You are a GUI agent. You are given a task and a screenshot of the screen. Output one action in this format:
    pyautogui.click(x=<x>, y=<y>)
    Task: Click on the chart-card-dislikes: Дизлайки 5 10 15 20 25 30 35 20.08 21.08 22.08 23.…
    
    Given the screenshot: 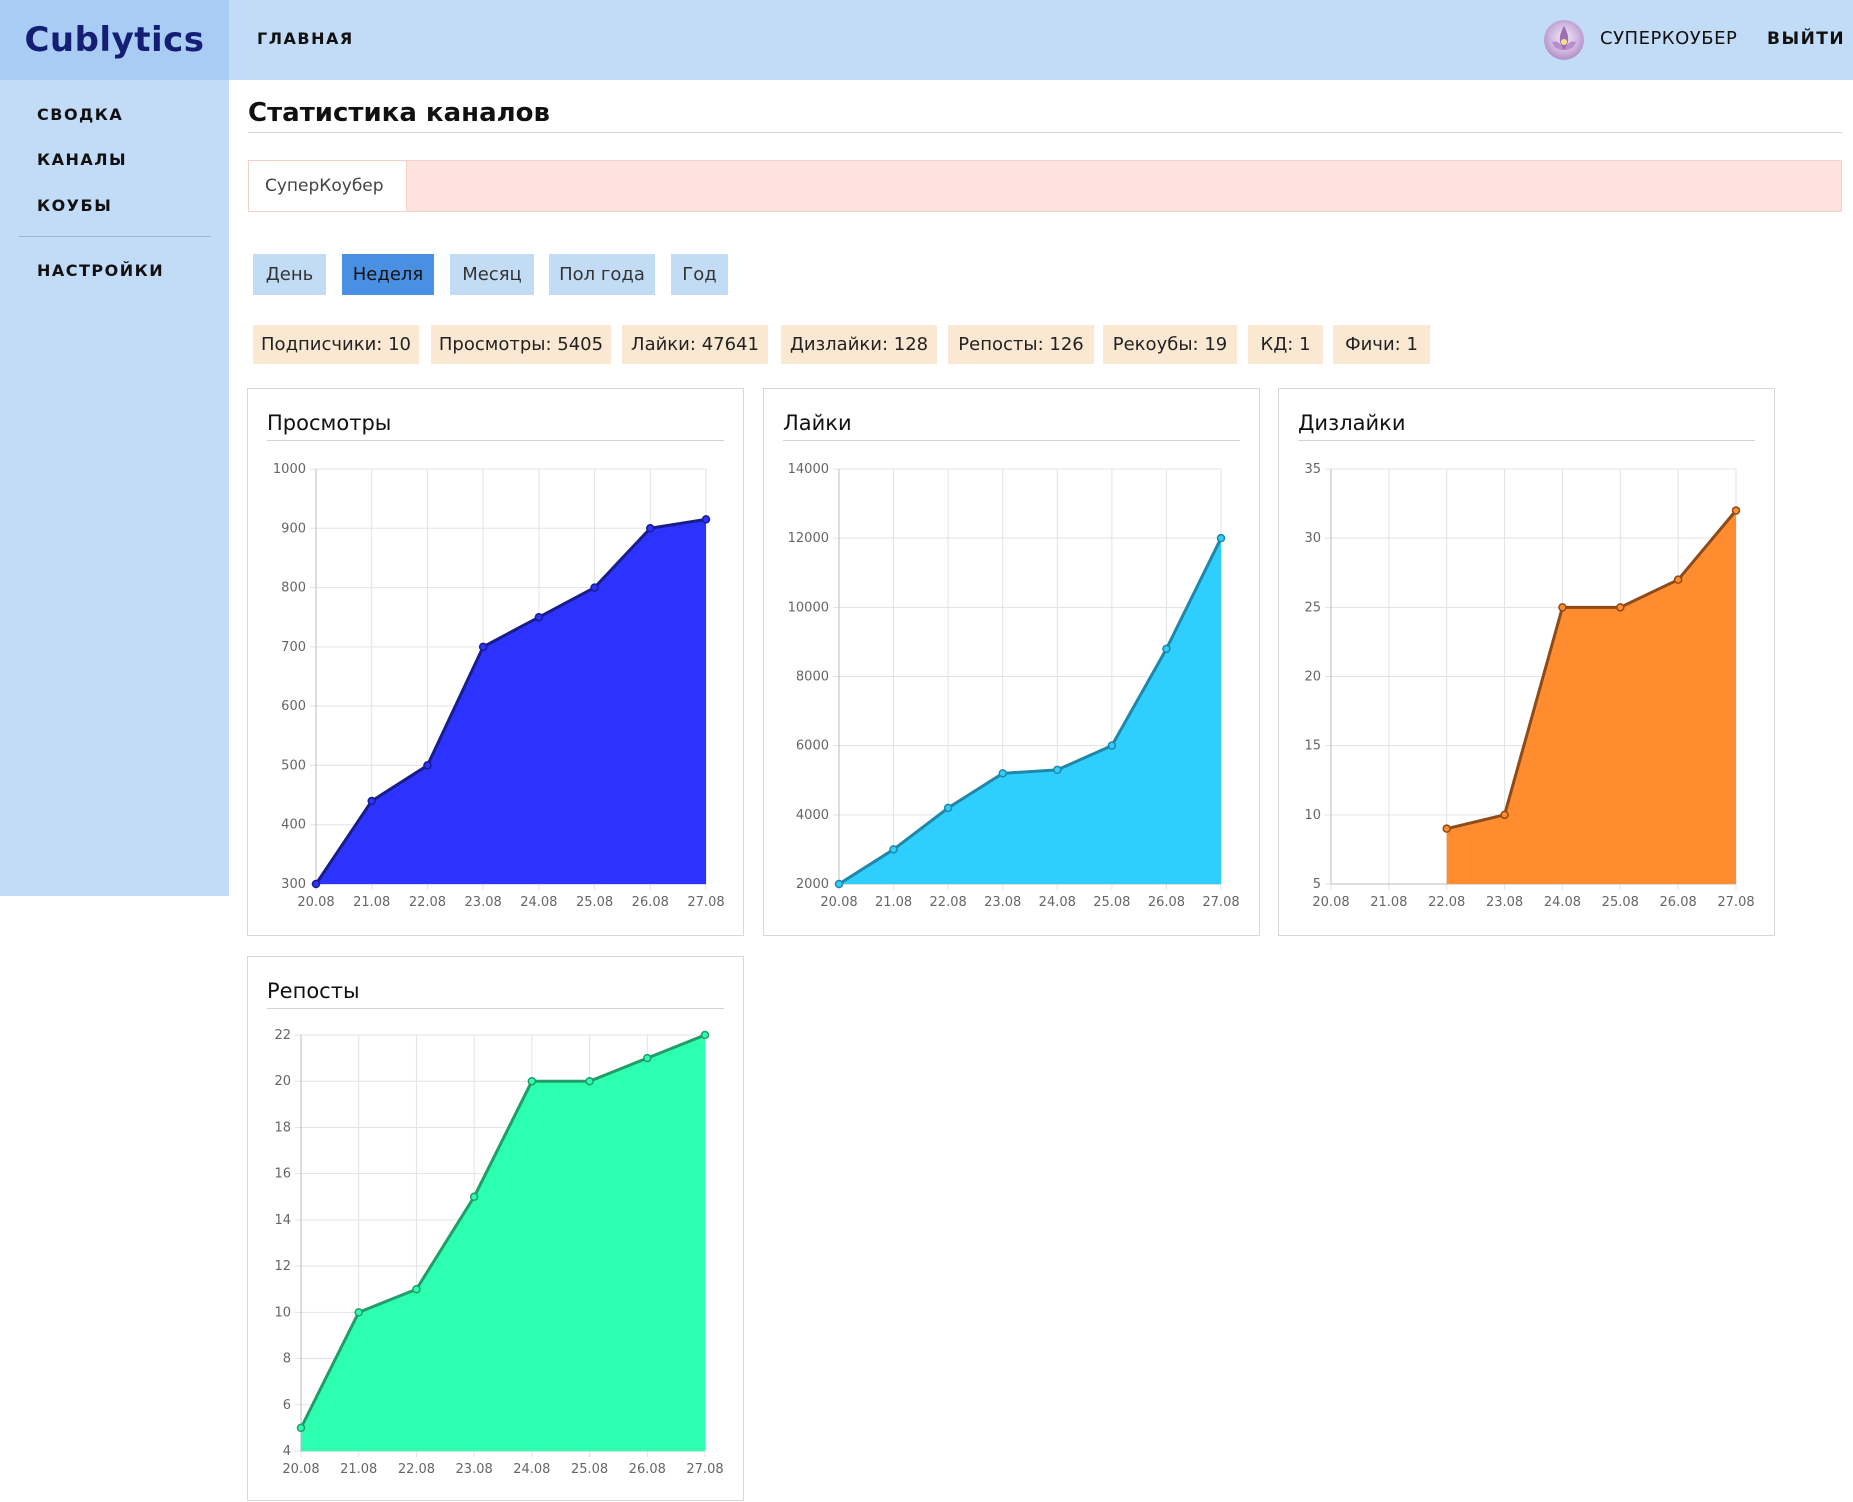 What is the action you would take?
    pyautogui.click(x=1526, y=662)
    